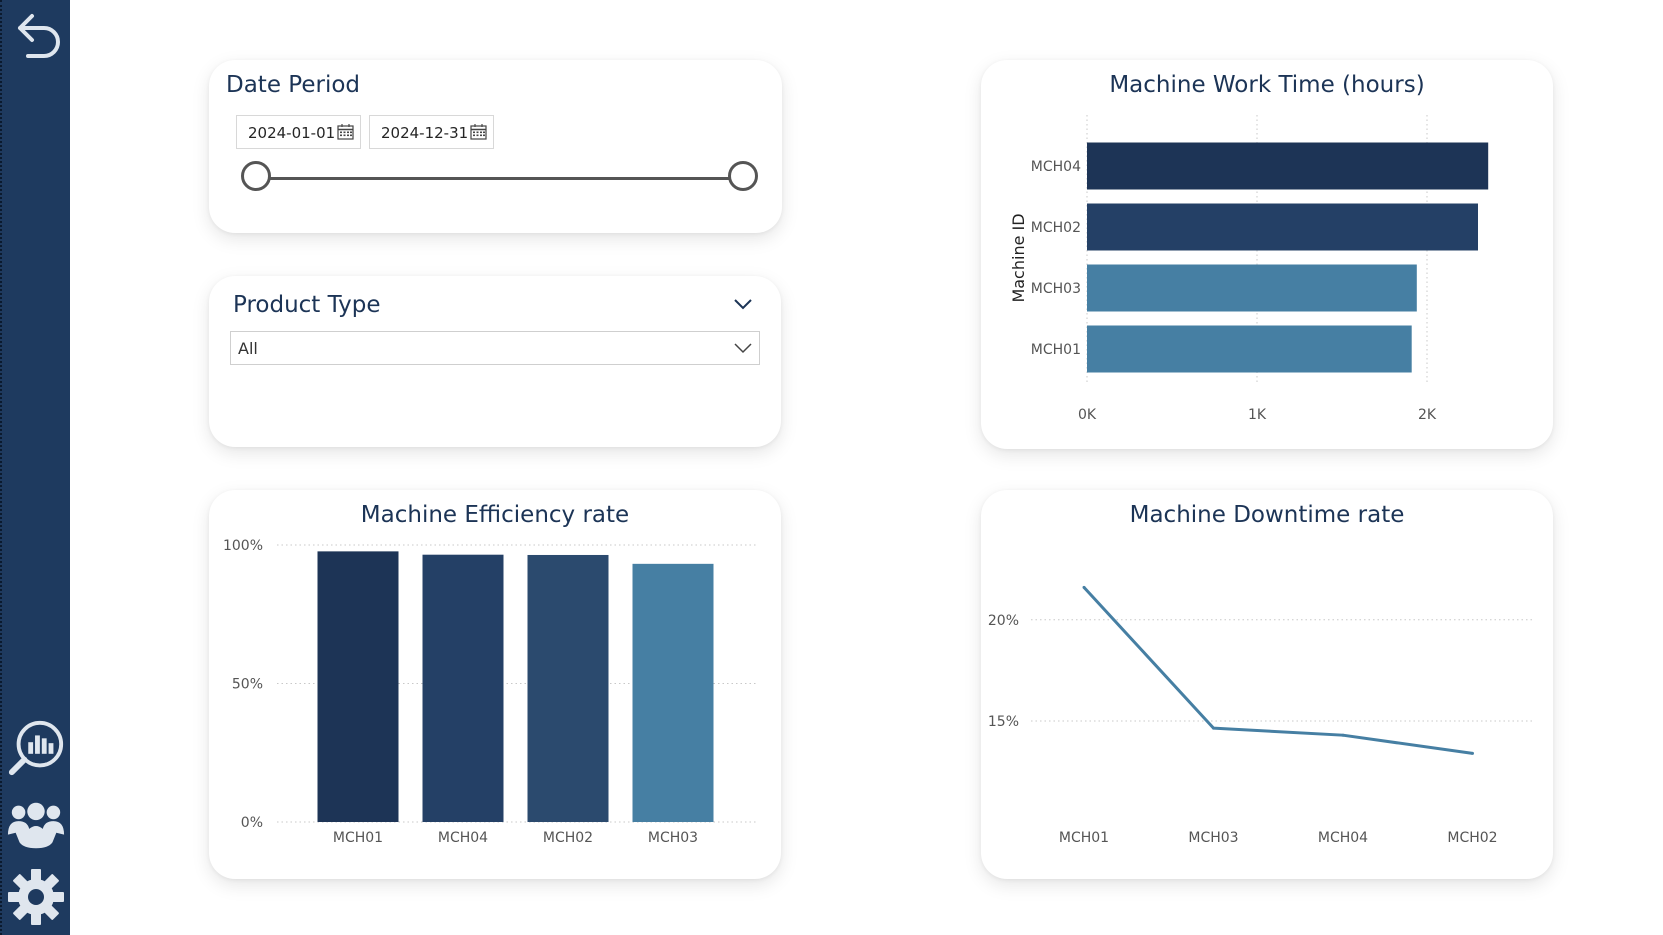 The width and height of the screenshot is (1663, 935). I want to click on back-button, so click(36, 34).